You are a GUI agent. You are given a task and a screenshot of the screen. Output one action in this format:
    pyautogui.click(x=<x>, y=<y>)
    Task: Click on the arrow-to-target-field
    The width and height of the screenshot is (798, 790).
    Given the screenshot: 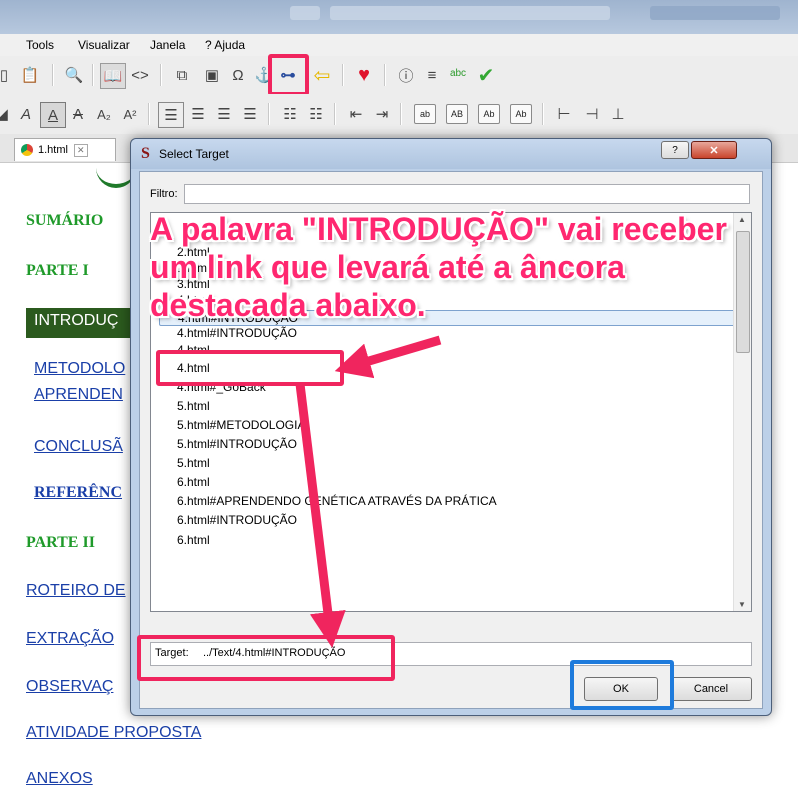 What is the action you would take?
    pyautogui.click(x=320, y=515)
    